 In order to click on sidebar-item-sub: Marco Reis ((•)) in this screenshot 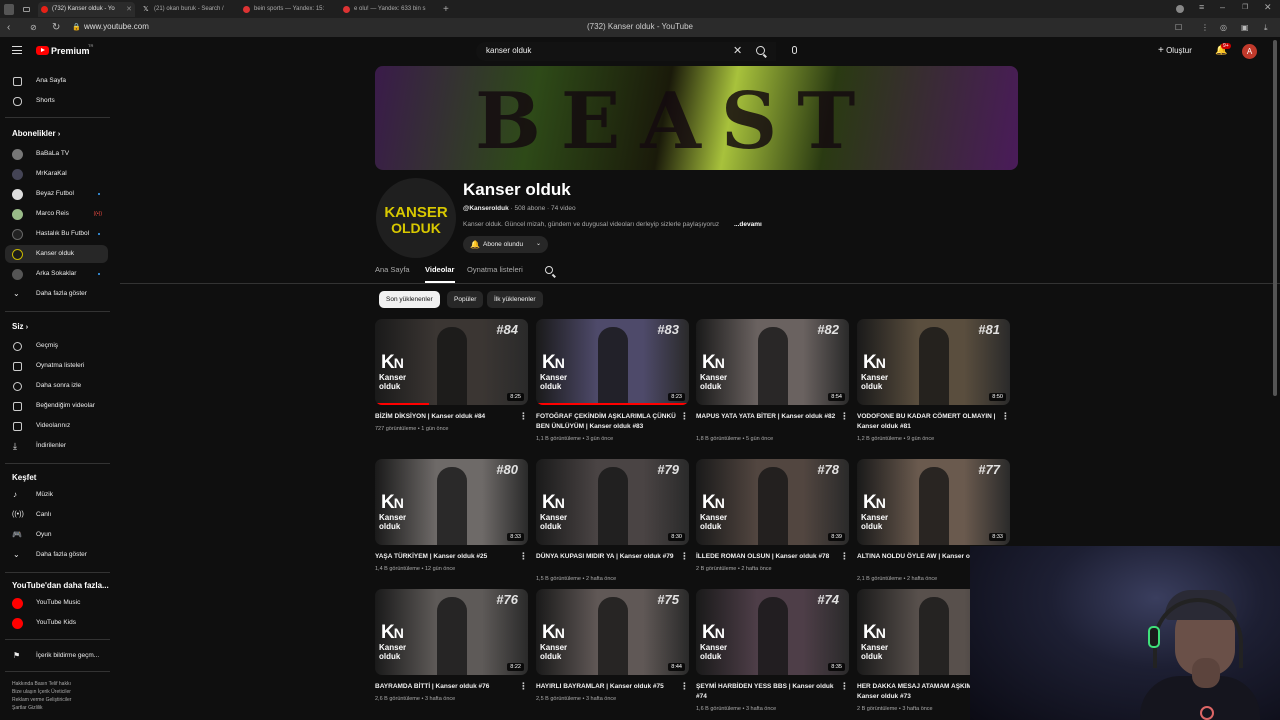, I will do `click(56, 214)`.